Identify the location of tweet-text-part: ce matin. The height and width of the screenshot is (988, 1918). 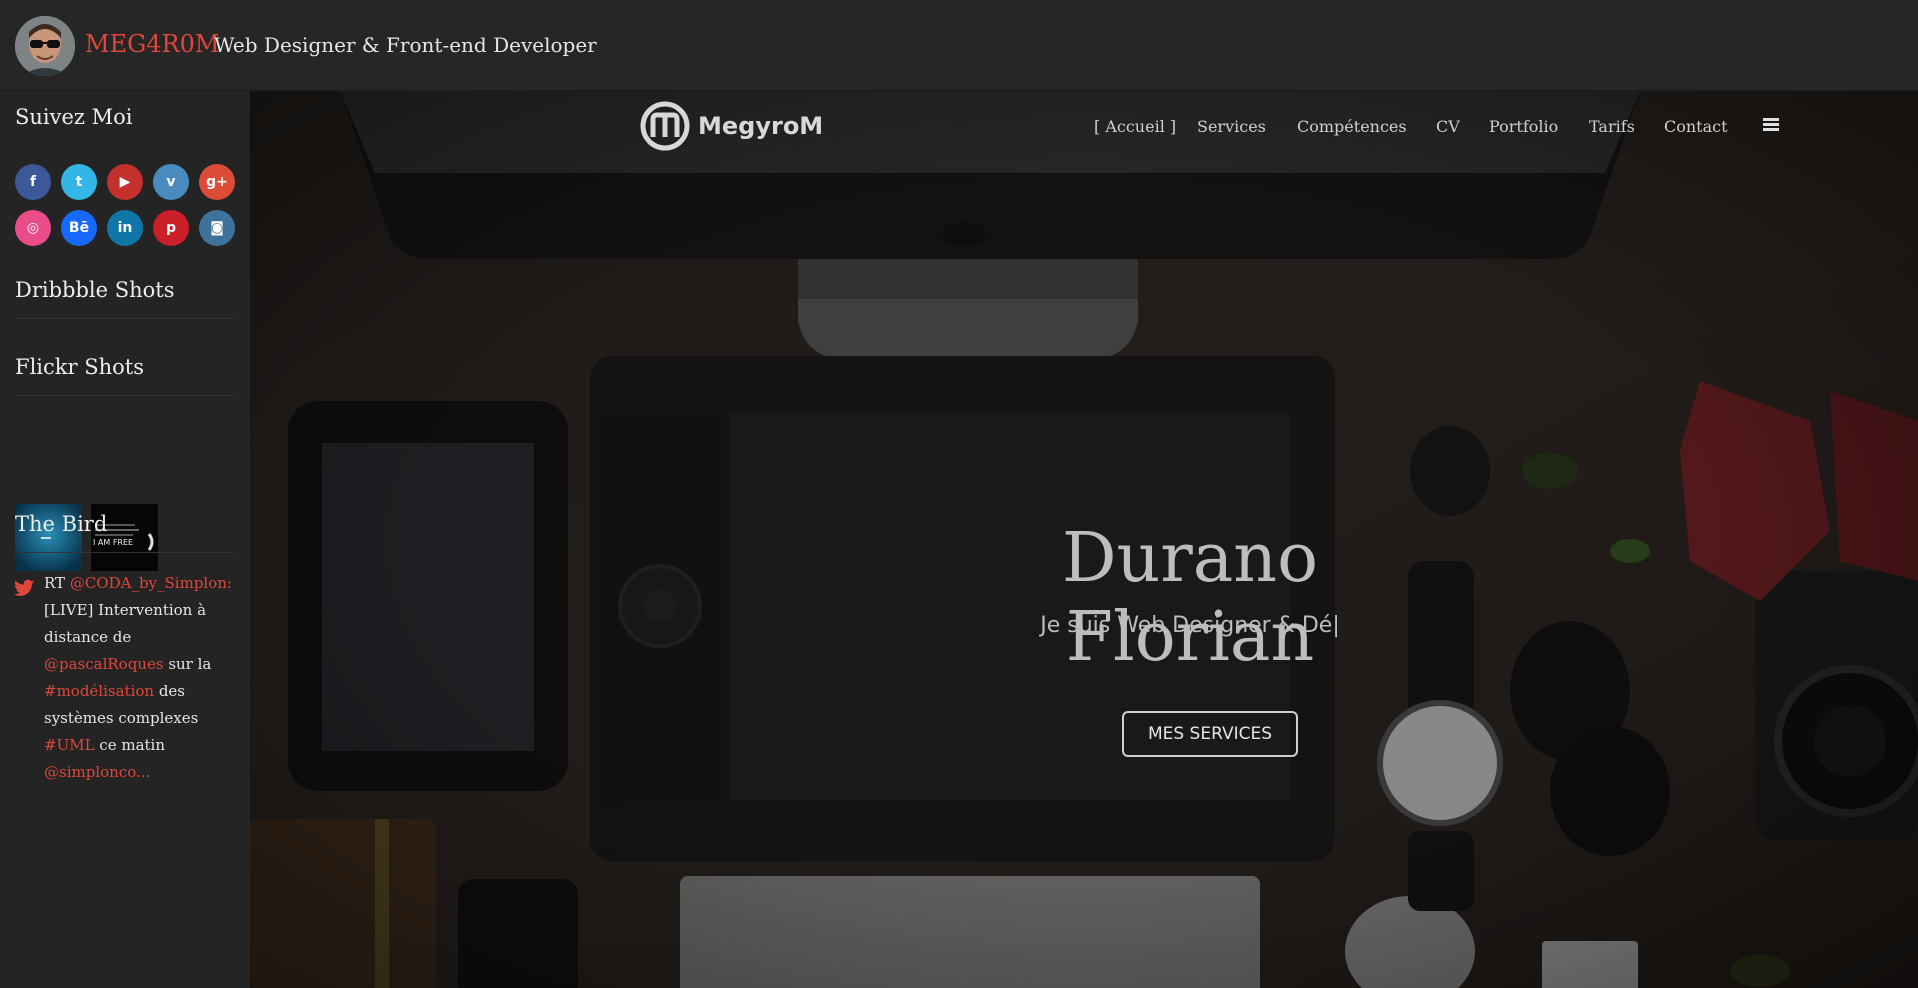
(129, 745).